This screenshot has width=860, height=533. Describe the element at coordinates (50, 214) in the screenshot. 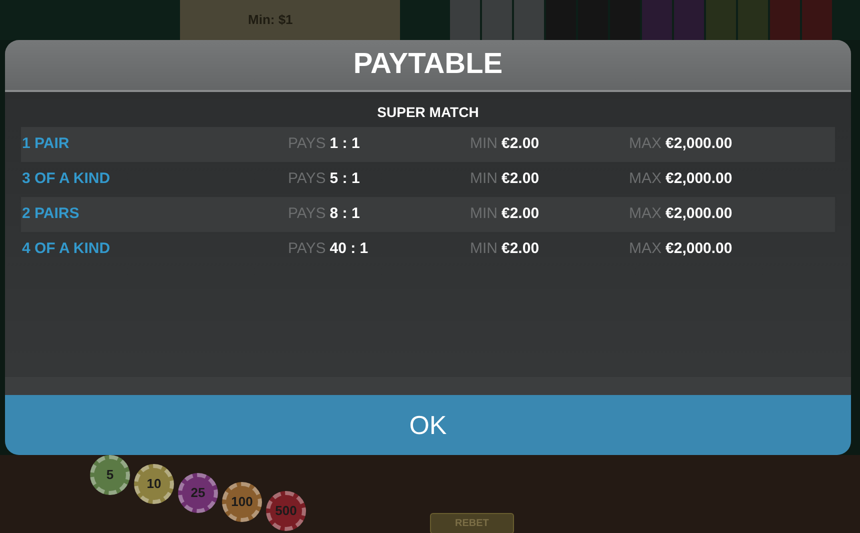

I see `hand-name: 2 PAIRS` at that location.